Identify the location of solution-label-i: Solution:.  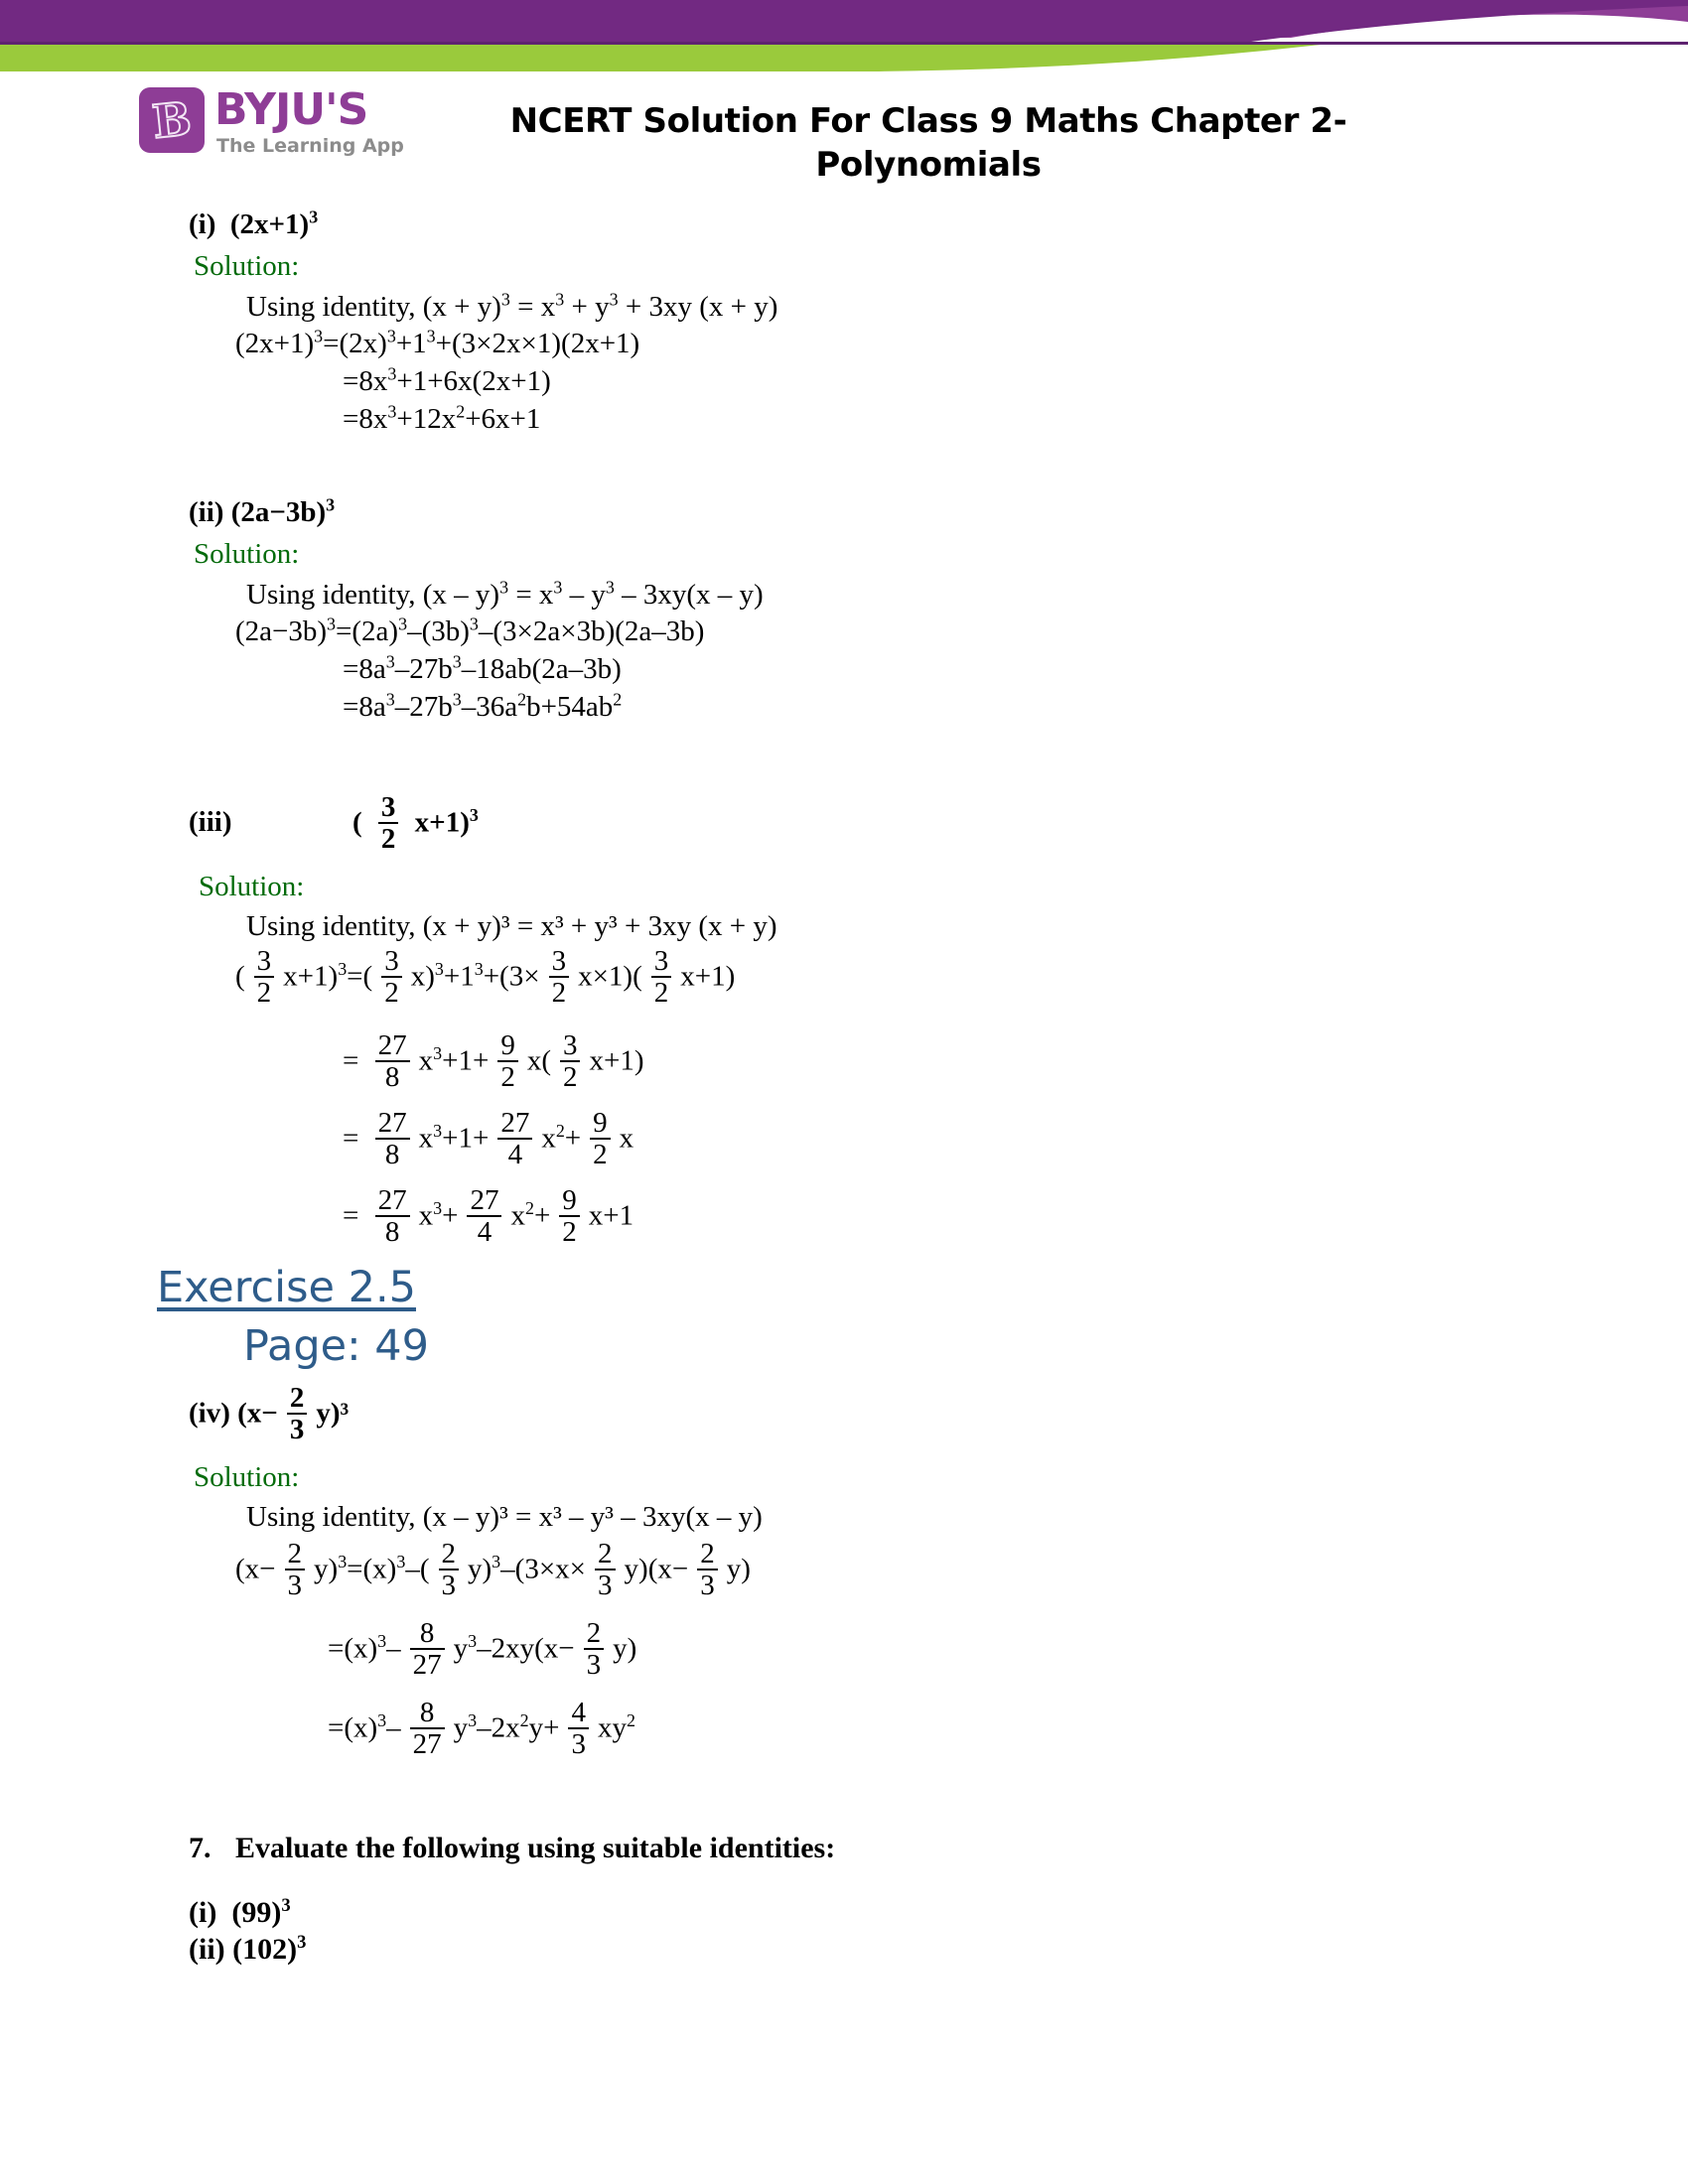
(247, 266).